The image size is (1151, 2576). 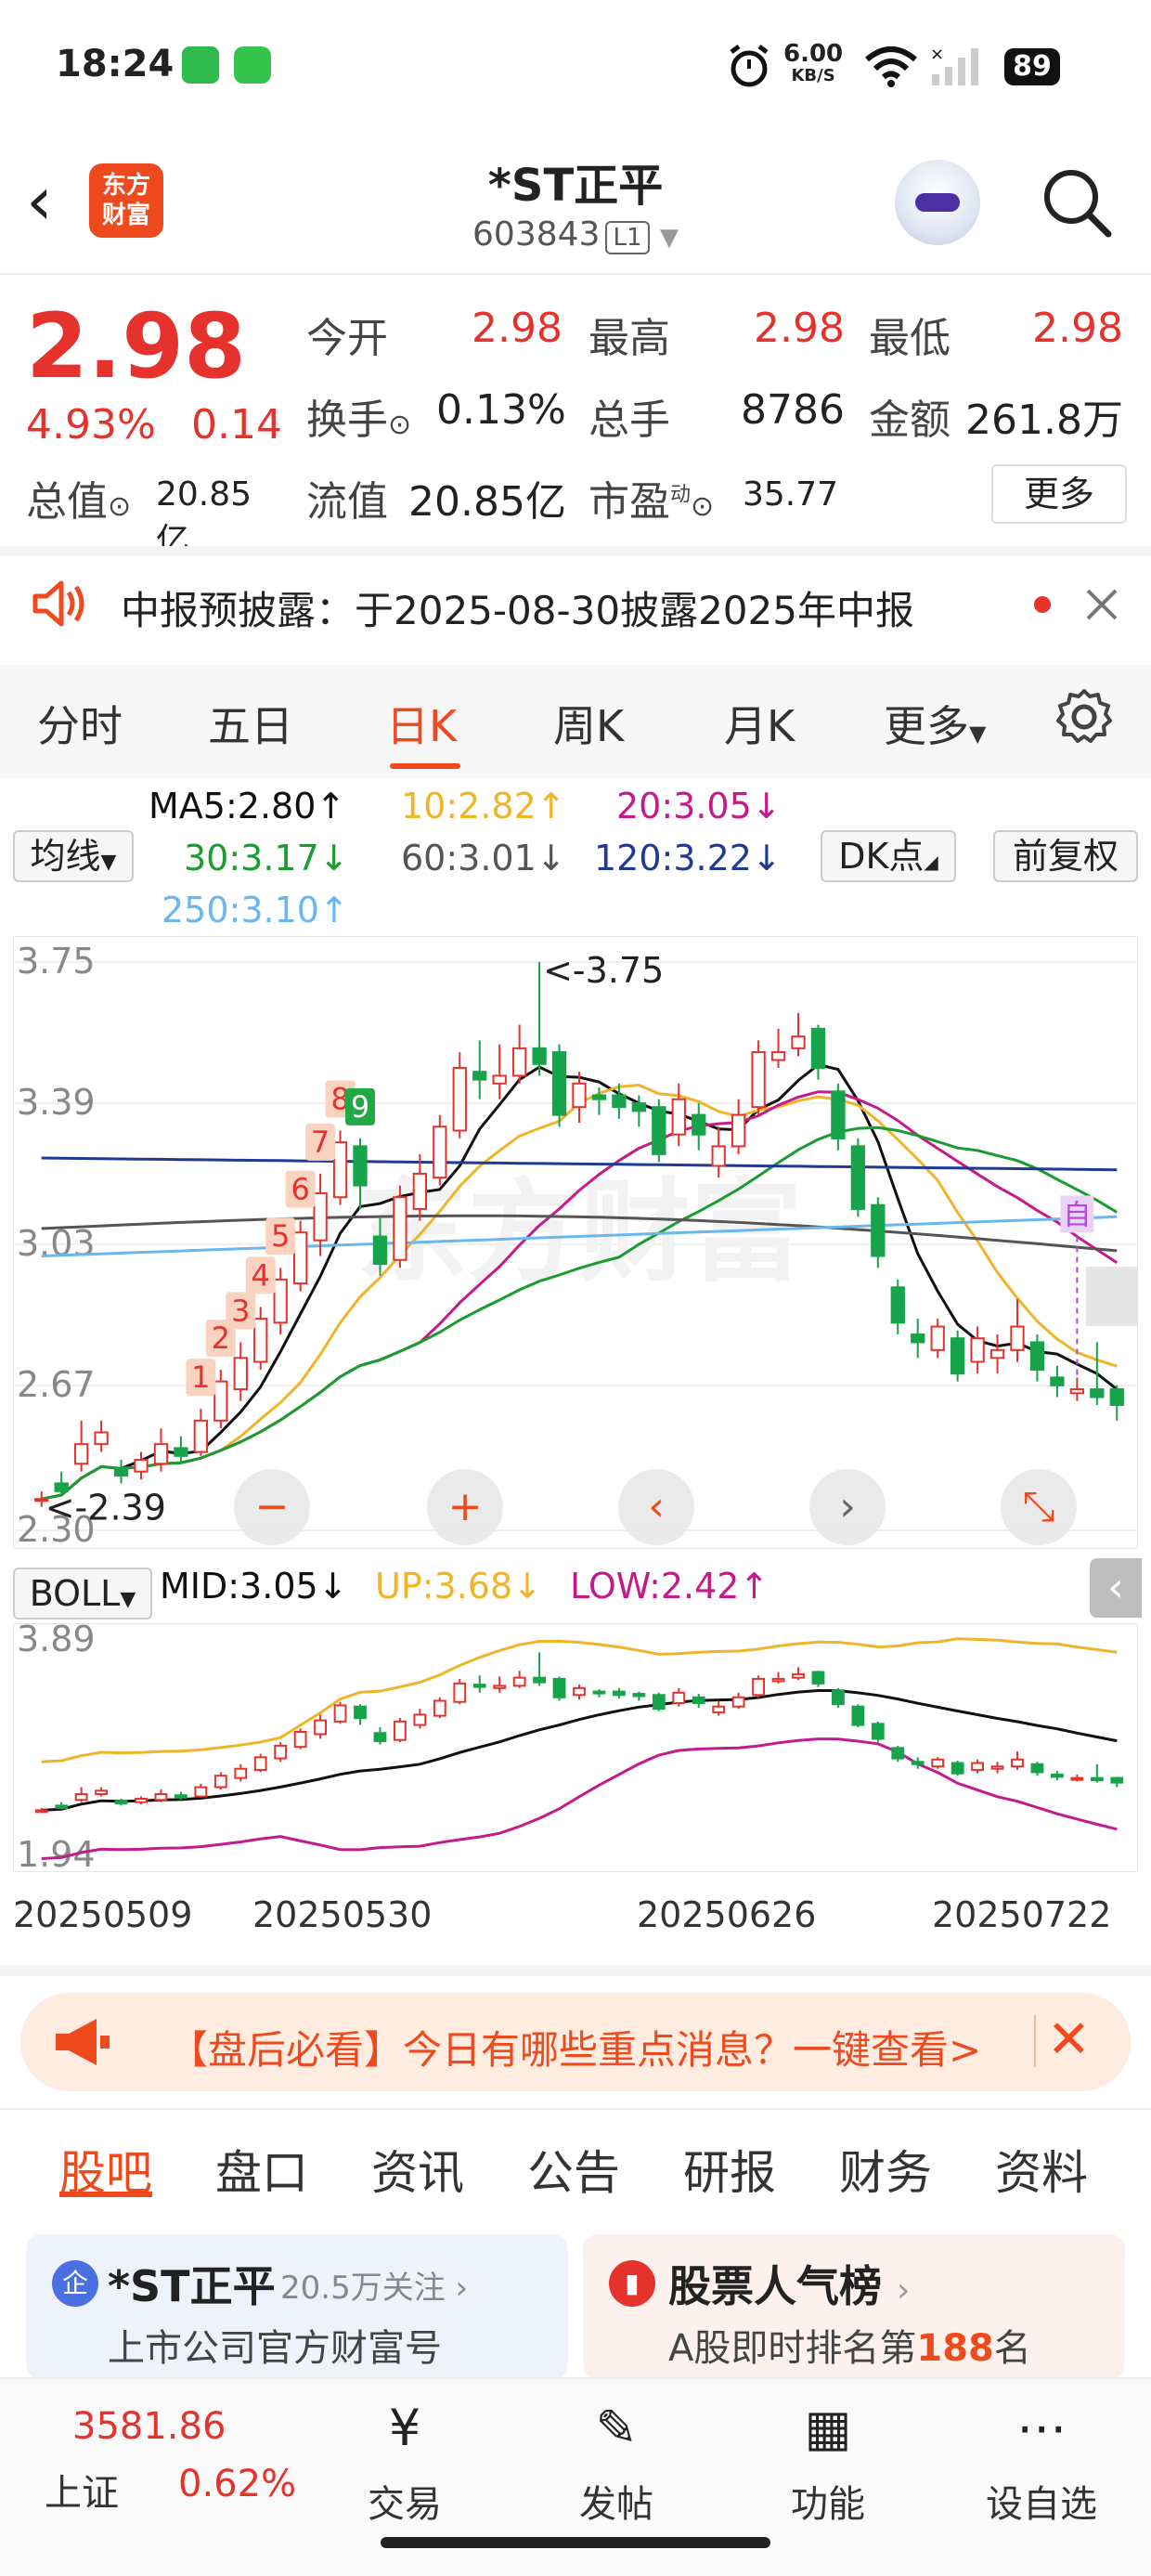 I want to click on float-cap-label: 流值, so click(x=347, y=502).